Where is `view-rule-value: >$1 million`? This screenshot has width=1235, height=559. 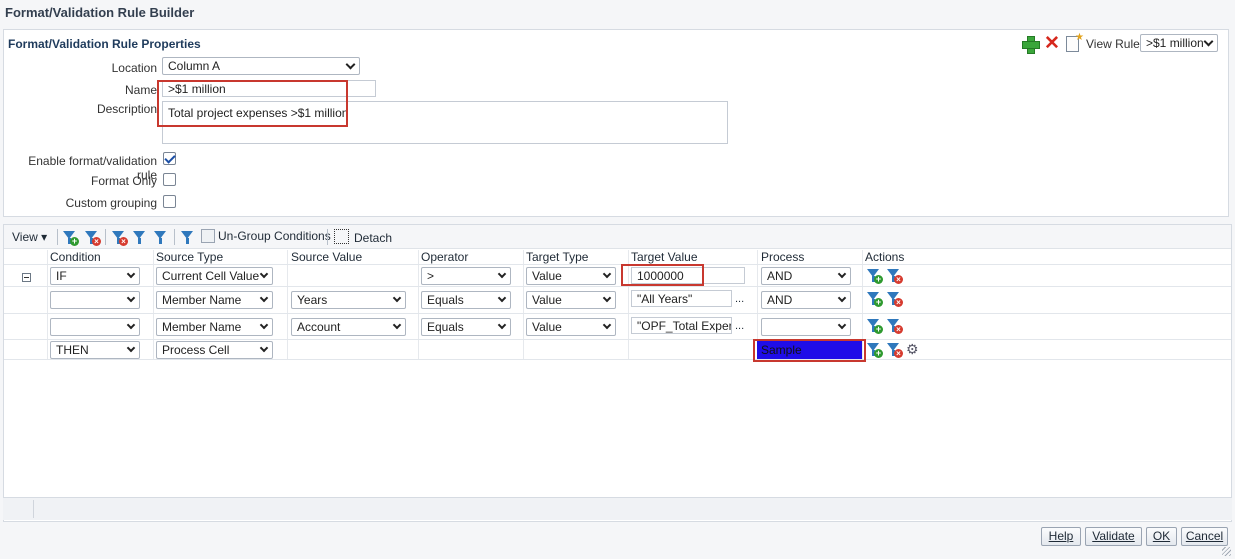
view-rule-value: >$1 million is located at coordinates (1175, 43).